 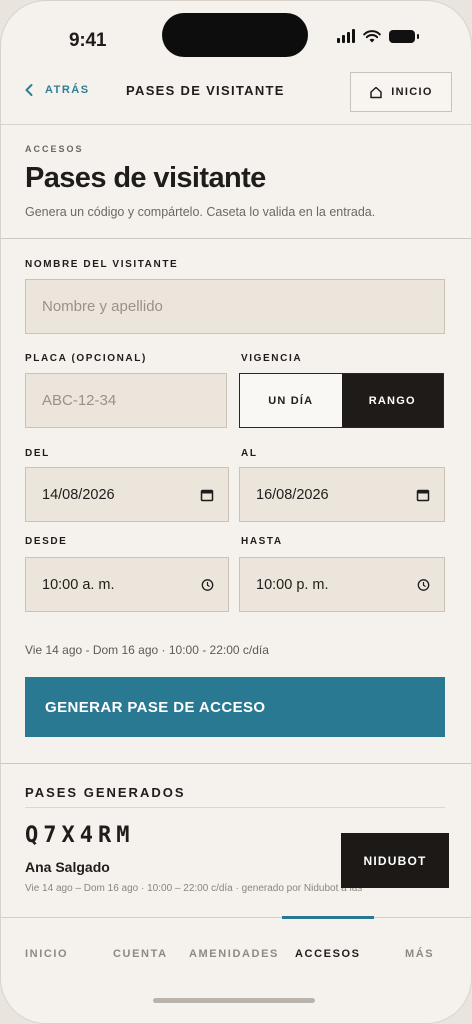 I want to click on status-bar: 9:41, so click(x=236, y=36).